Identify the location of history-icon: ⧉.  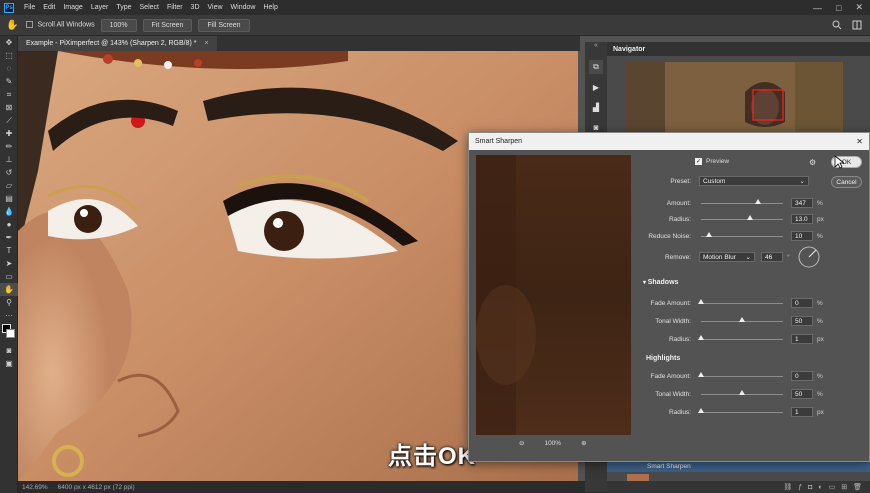
(596, 67).